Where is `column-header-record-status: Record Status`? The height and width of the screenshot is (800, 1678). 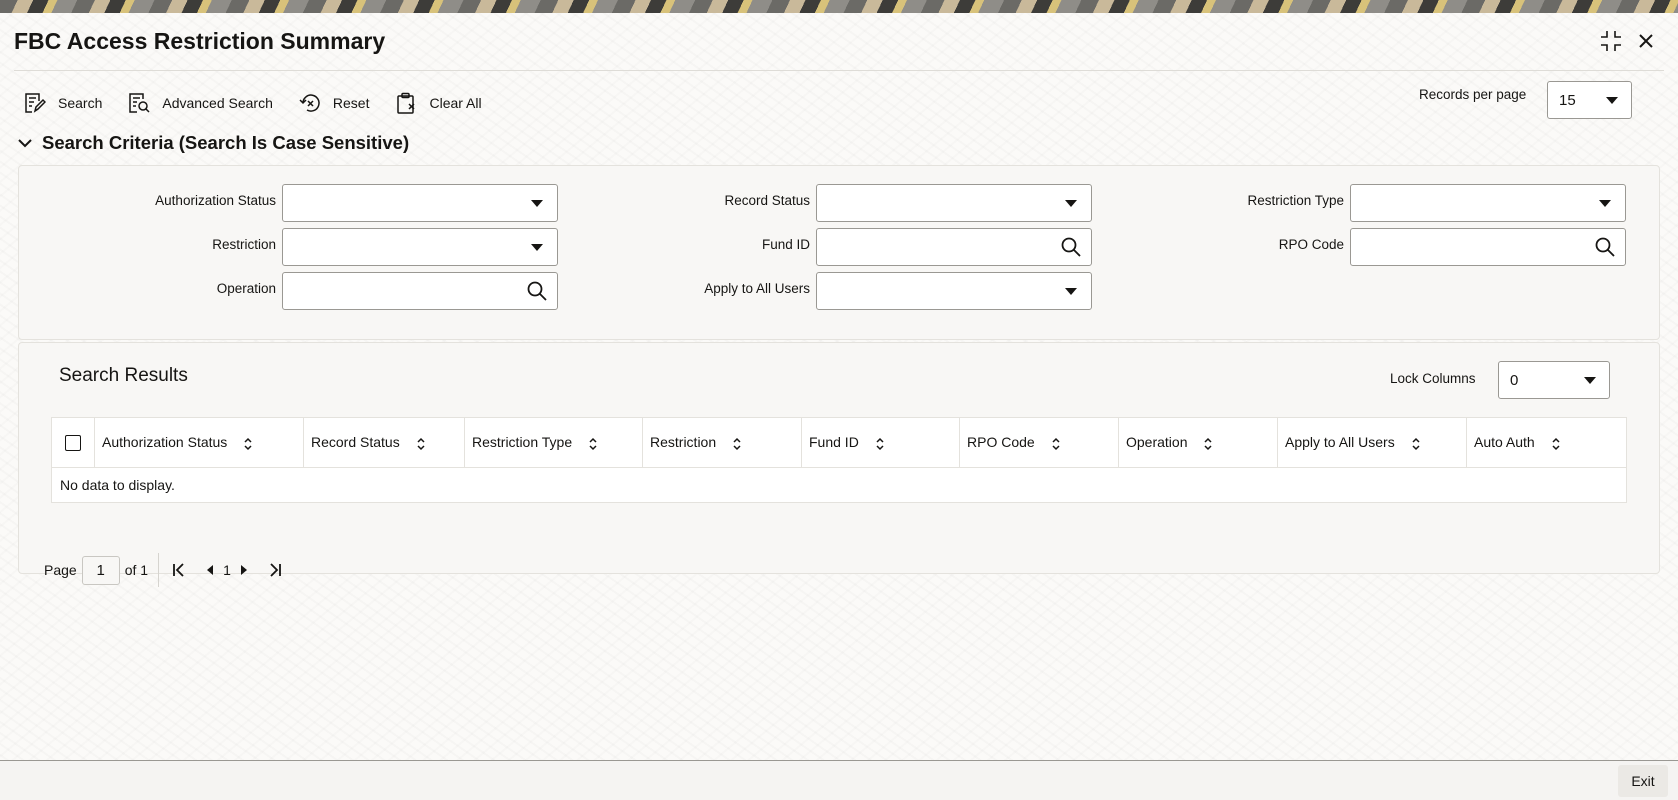
column-header-record-status: Record Status is located at coordinates (384, 442).